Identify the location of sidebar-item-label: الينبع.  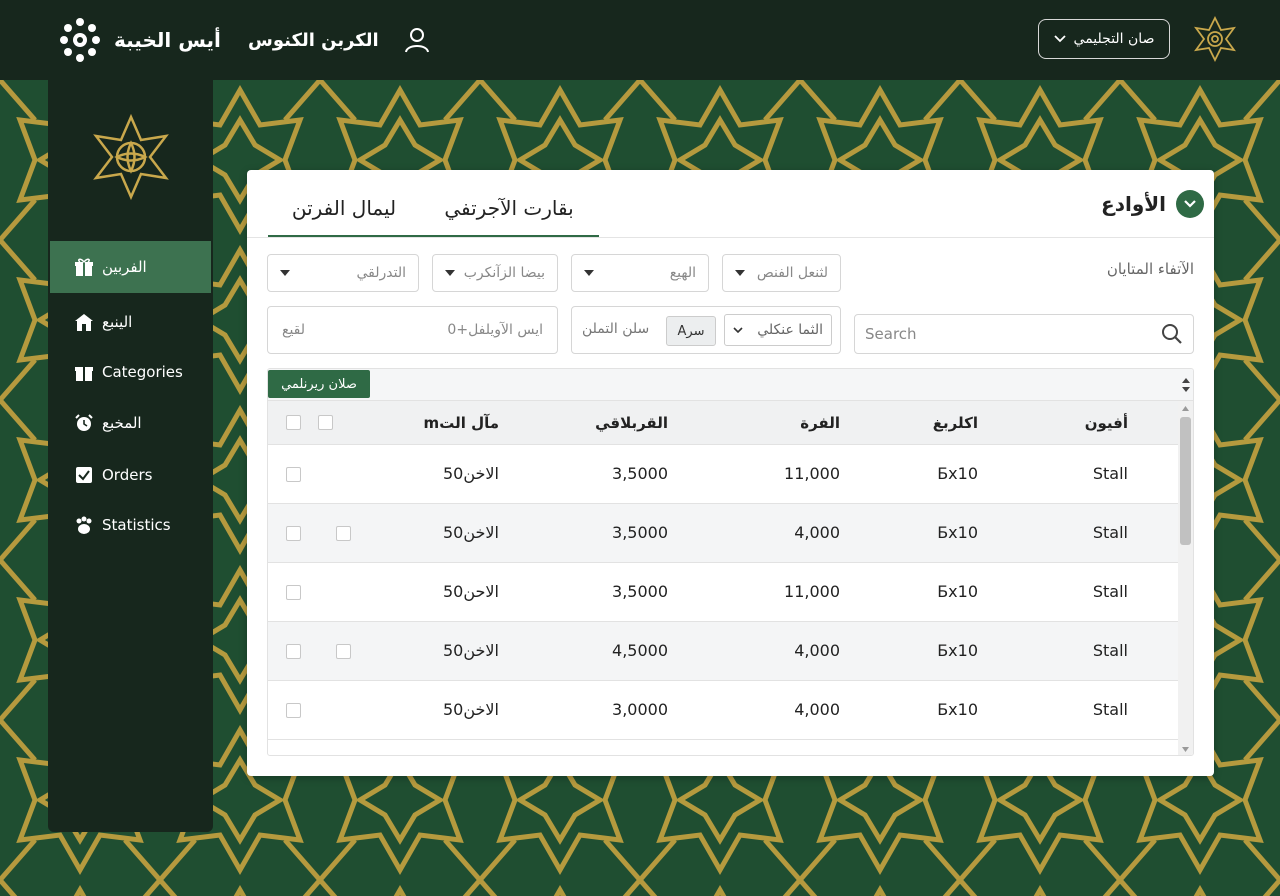
(117, 322).